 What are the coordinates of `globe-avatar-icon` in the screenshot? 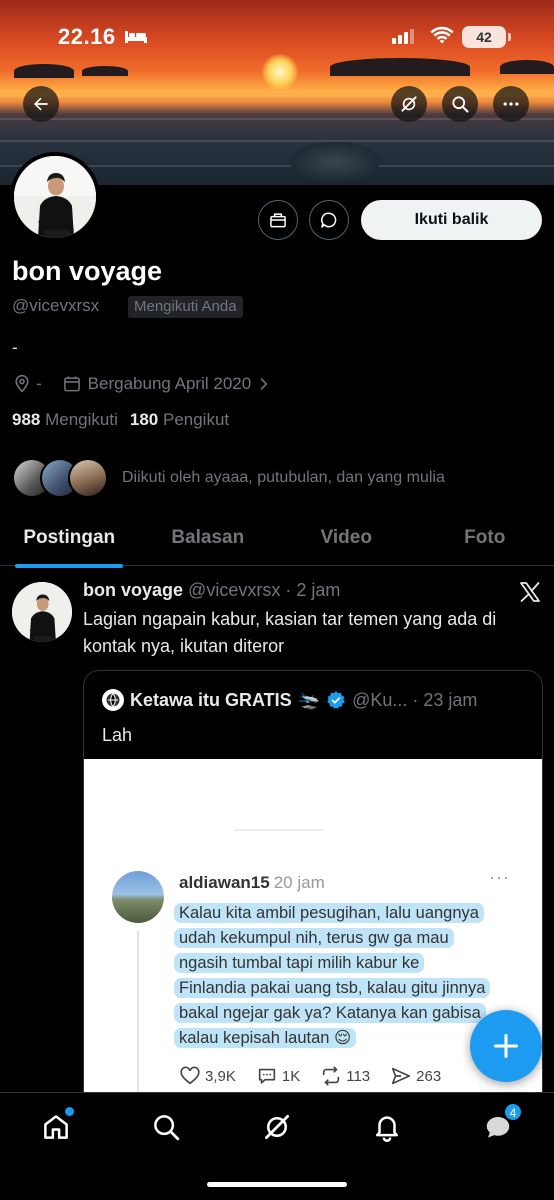 It's located at (113, 700).